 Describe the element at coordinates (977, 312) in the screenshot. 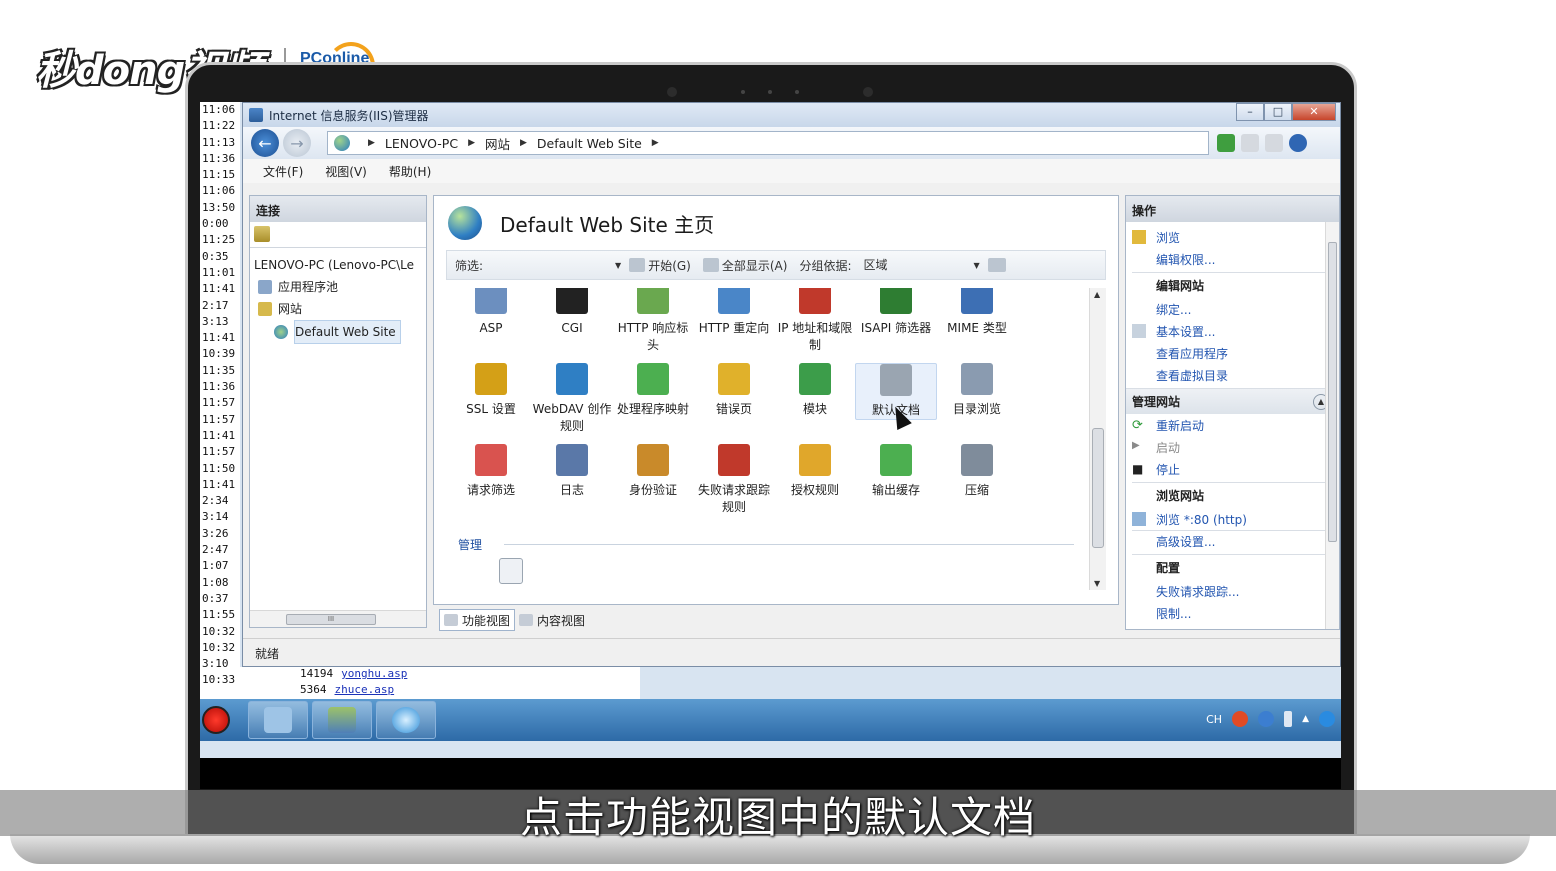

I see `feature-mime: MIME 类型` at that location.